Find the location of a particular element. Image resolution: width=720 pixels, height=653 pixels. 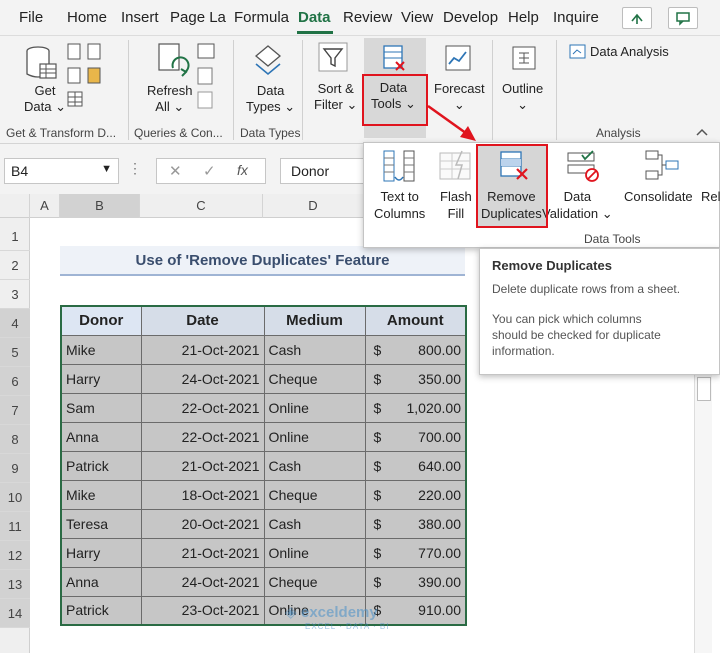

tooltip-title: Remove Duplicates is located at coordinates (552, 265).